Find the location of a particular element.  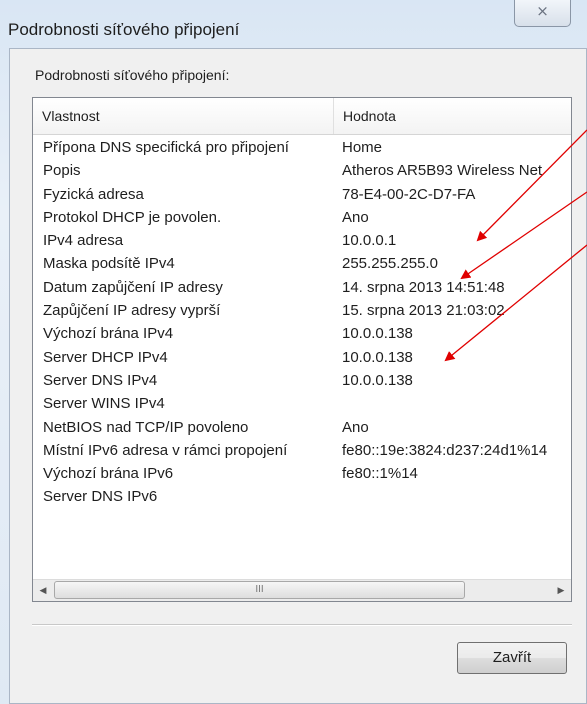

separator is located at coordinates (302, 625).